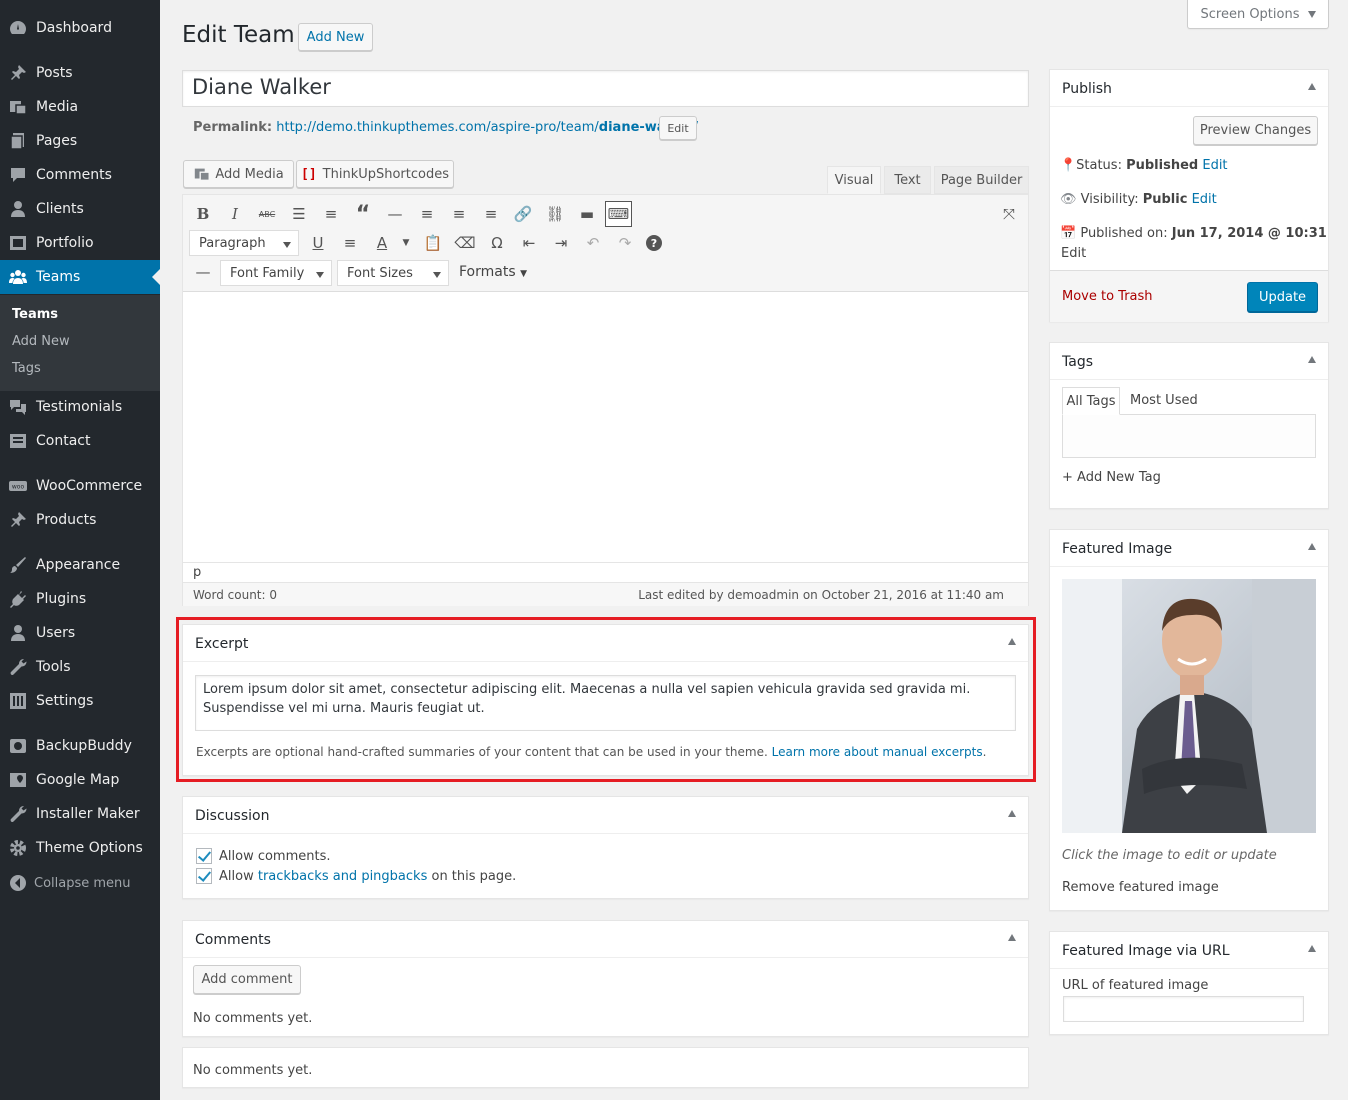 This screenshot has width=1348, height=1100. Describe the element at coordinates (1189, 706) in the screenshot. I see `featured-image` at that location.